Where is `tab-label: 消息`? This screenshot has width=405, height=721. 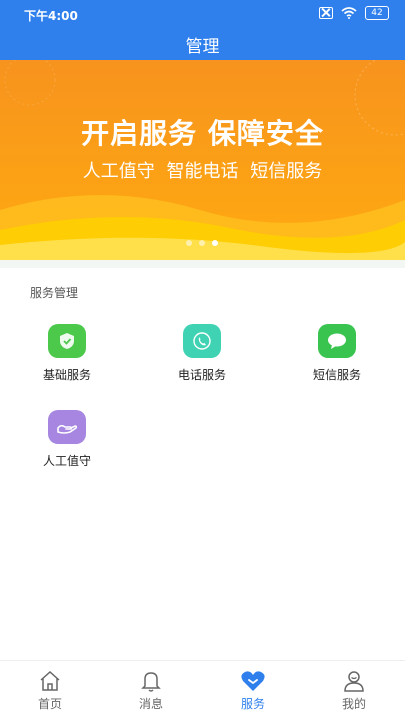 tab-label: 消息 is located at coordinates (150, 704).